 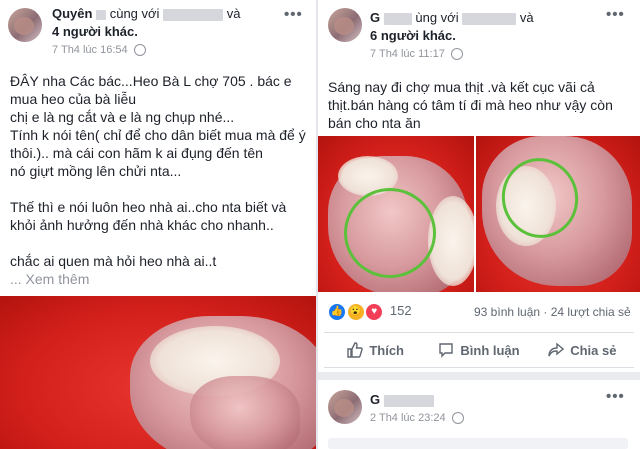 What do you see at coordinates (113, 261) in the screenshot?
I see `text-line: chắc ai quen mà hỏi heo nhà ai..t` at bounding box center [113, 261].